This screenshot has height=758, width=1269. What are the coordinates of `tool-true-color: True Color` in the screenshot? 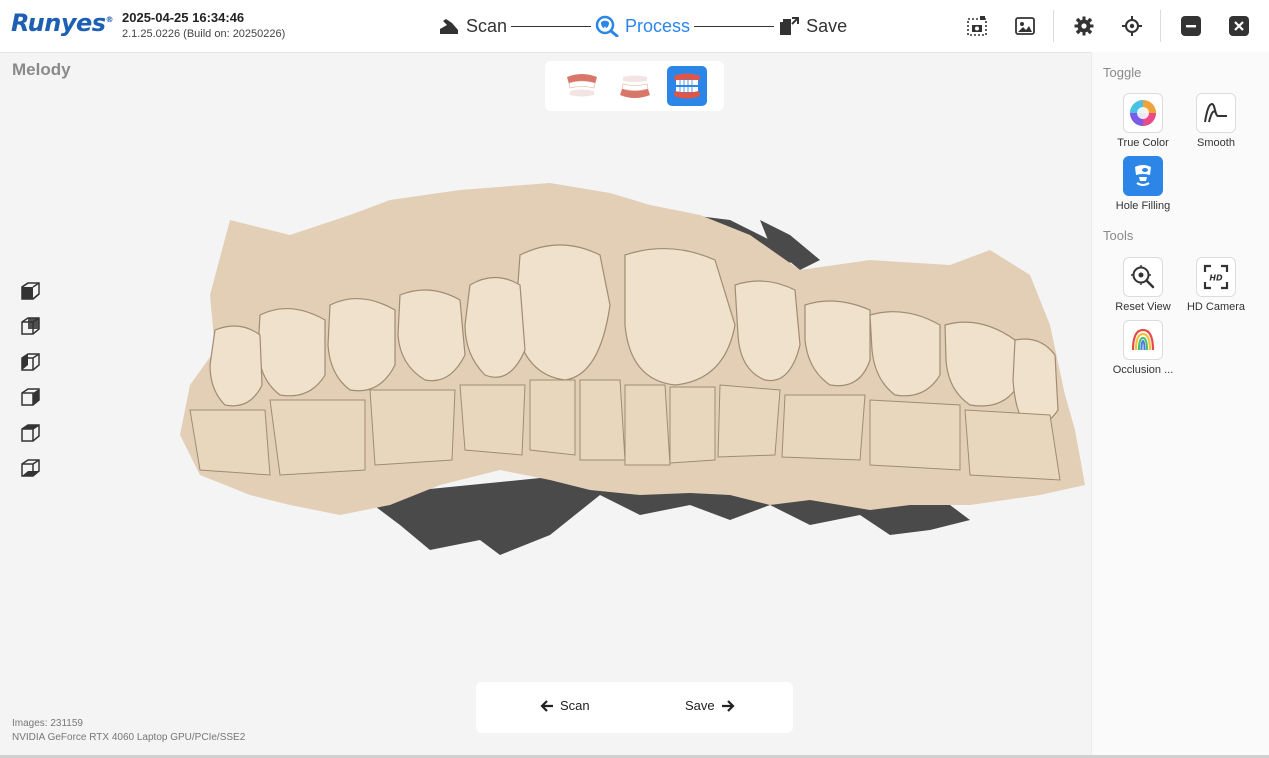 It's located at (1143, 121).